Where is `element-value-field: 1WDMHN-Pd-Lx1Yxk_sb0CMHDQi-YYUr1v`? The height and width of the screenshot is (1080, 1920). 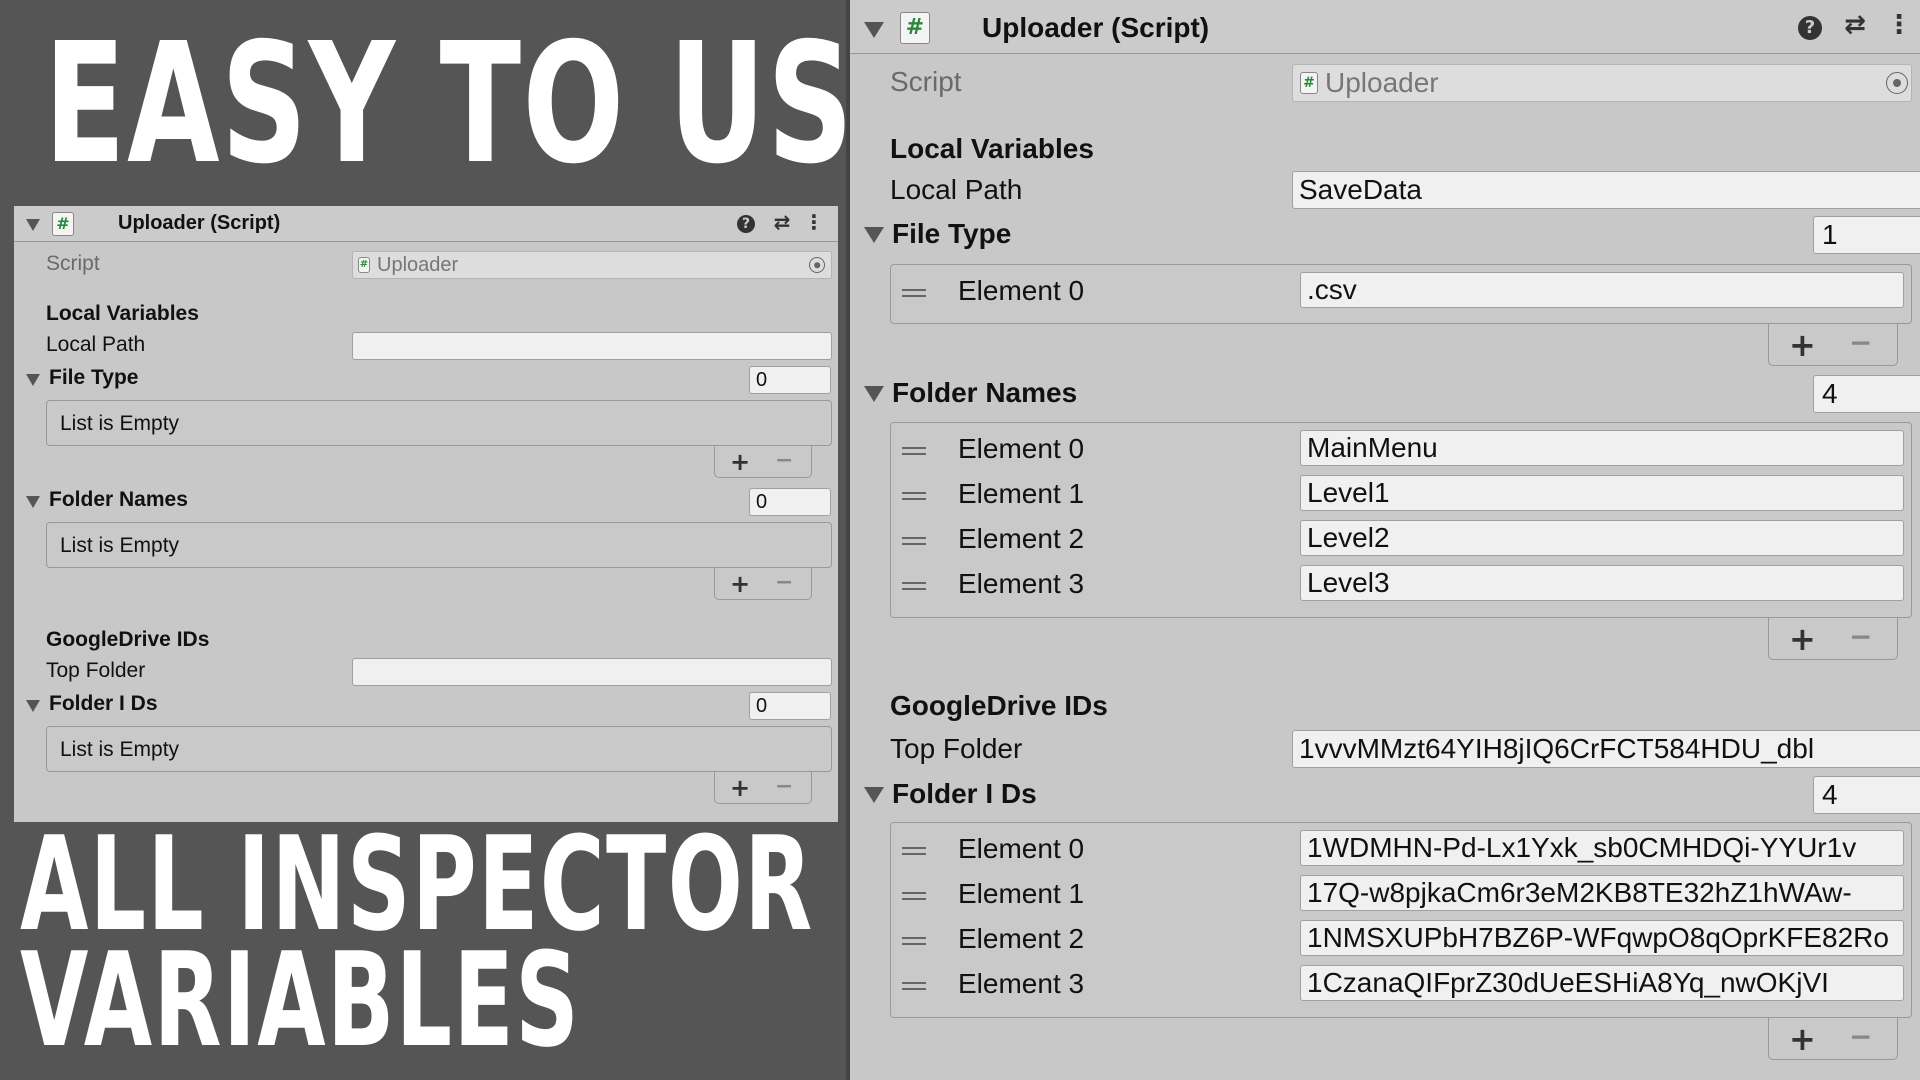 element-value-field: 1WDMHN-Pd-Lx1Yxk_sb0CMHDQi-YYUr1v is located at coordinates (1602, 848).